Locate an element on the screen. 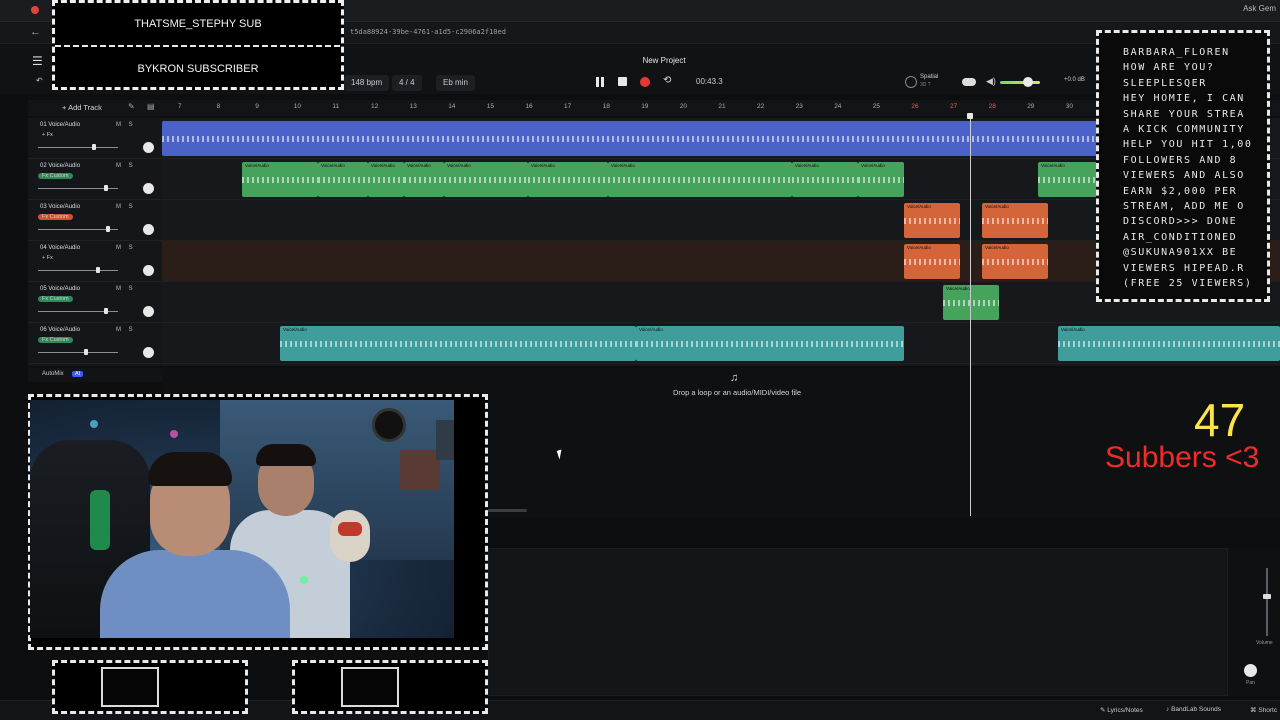  speaker-icon: ◀) is located at coordinates (991, 81).